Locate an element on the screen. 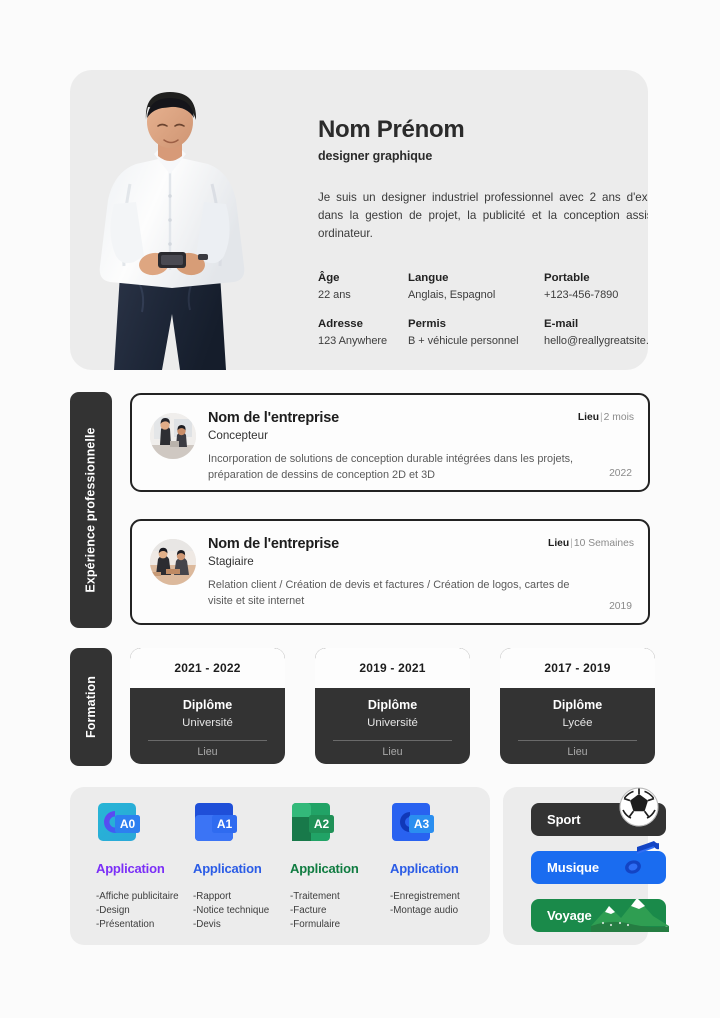 This screenshot has height=1018, width=720. hobby-label: Sport is located at coordinates (564, 819).